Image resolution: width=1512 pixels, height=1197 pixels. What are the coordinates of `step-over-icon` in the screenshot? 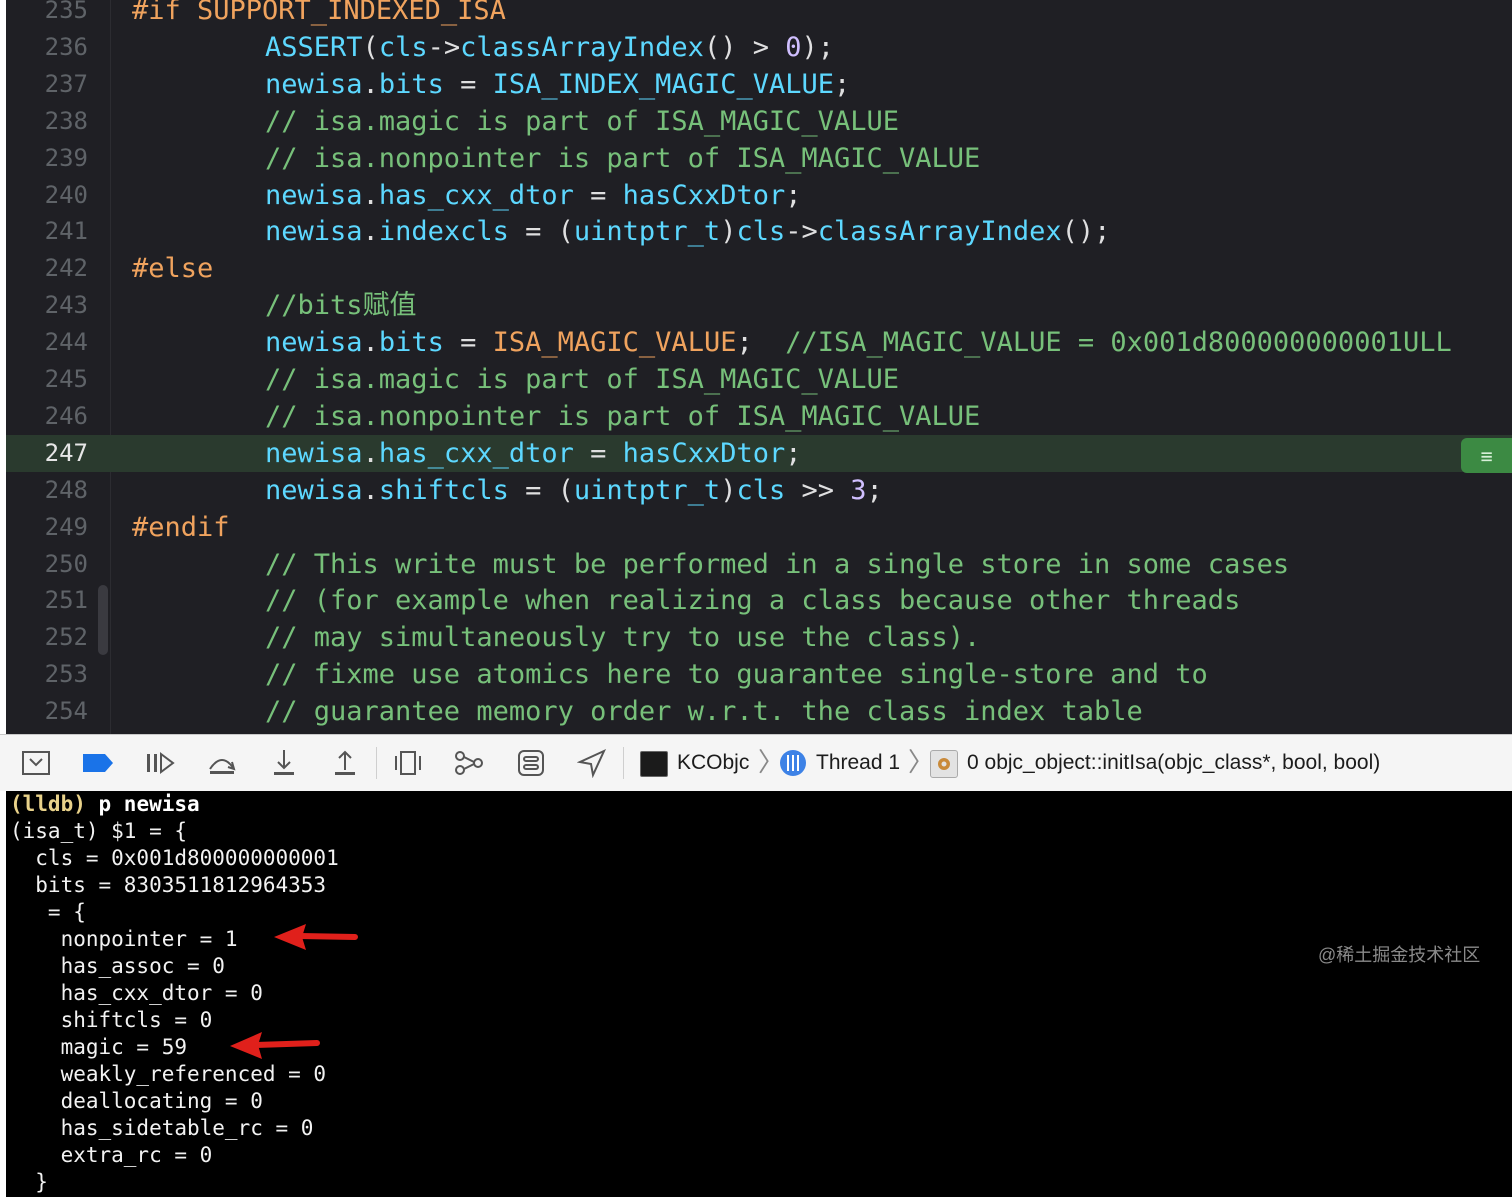 It's located at (222, 763).